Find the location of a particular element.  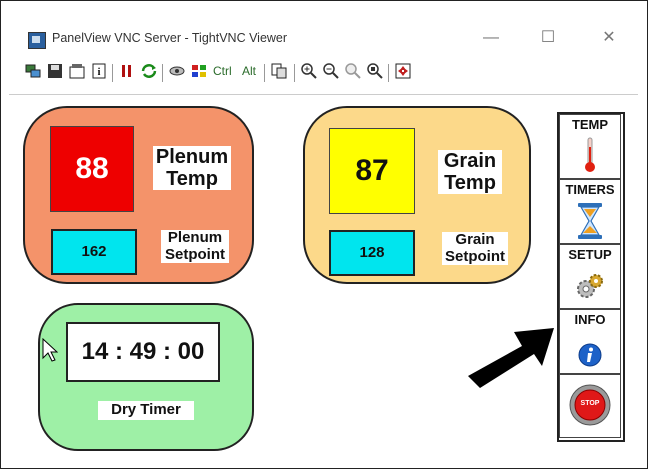

minimize-button: — is located at coordinates (491, 38).